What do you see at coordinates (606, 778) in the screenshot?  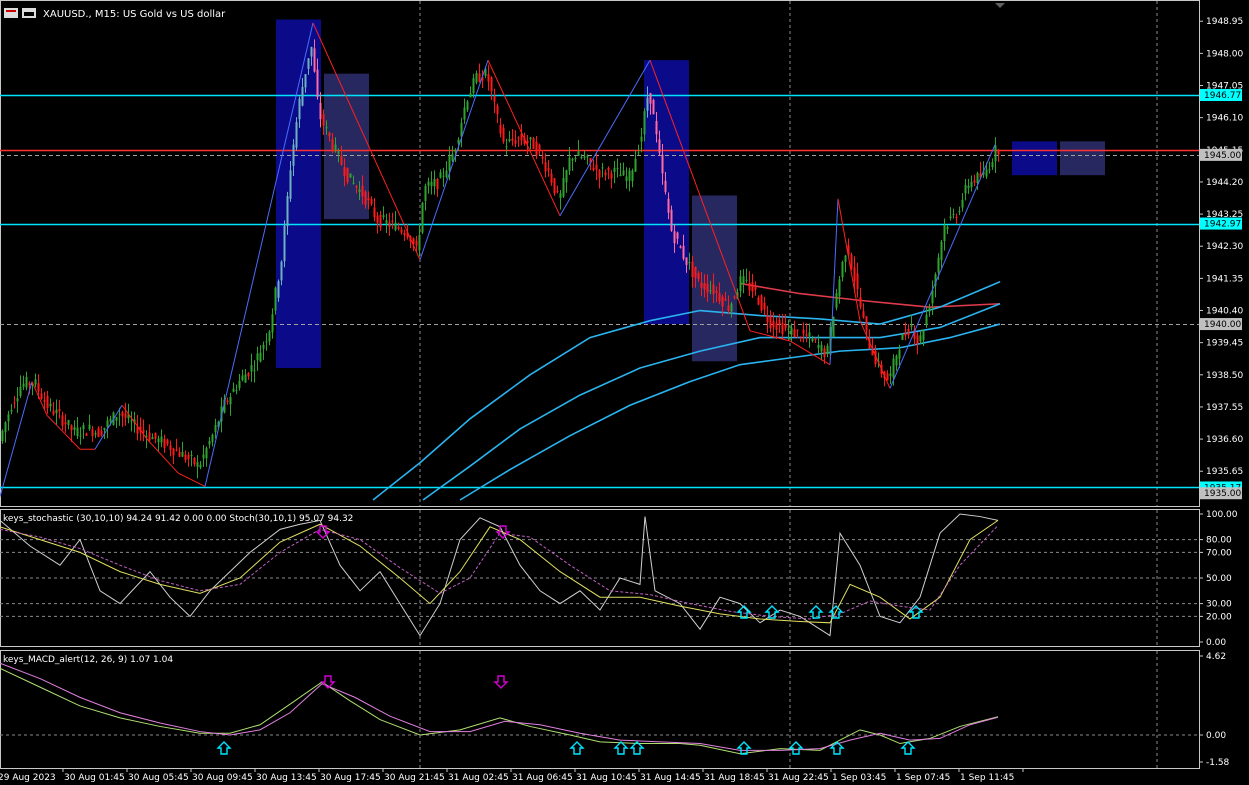 I see `time-tick-label: 31 Aug 10:45` at bounding box center [606, 778].